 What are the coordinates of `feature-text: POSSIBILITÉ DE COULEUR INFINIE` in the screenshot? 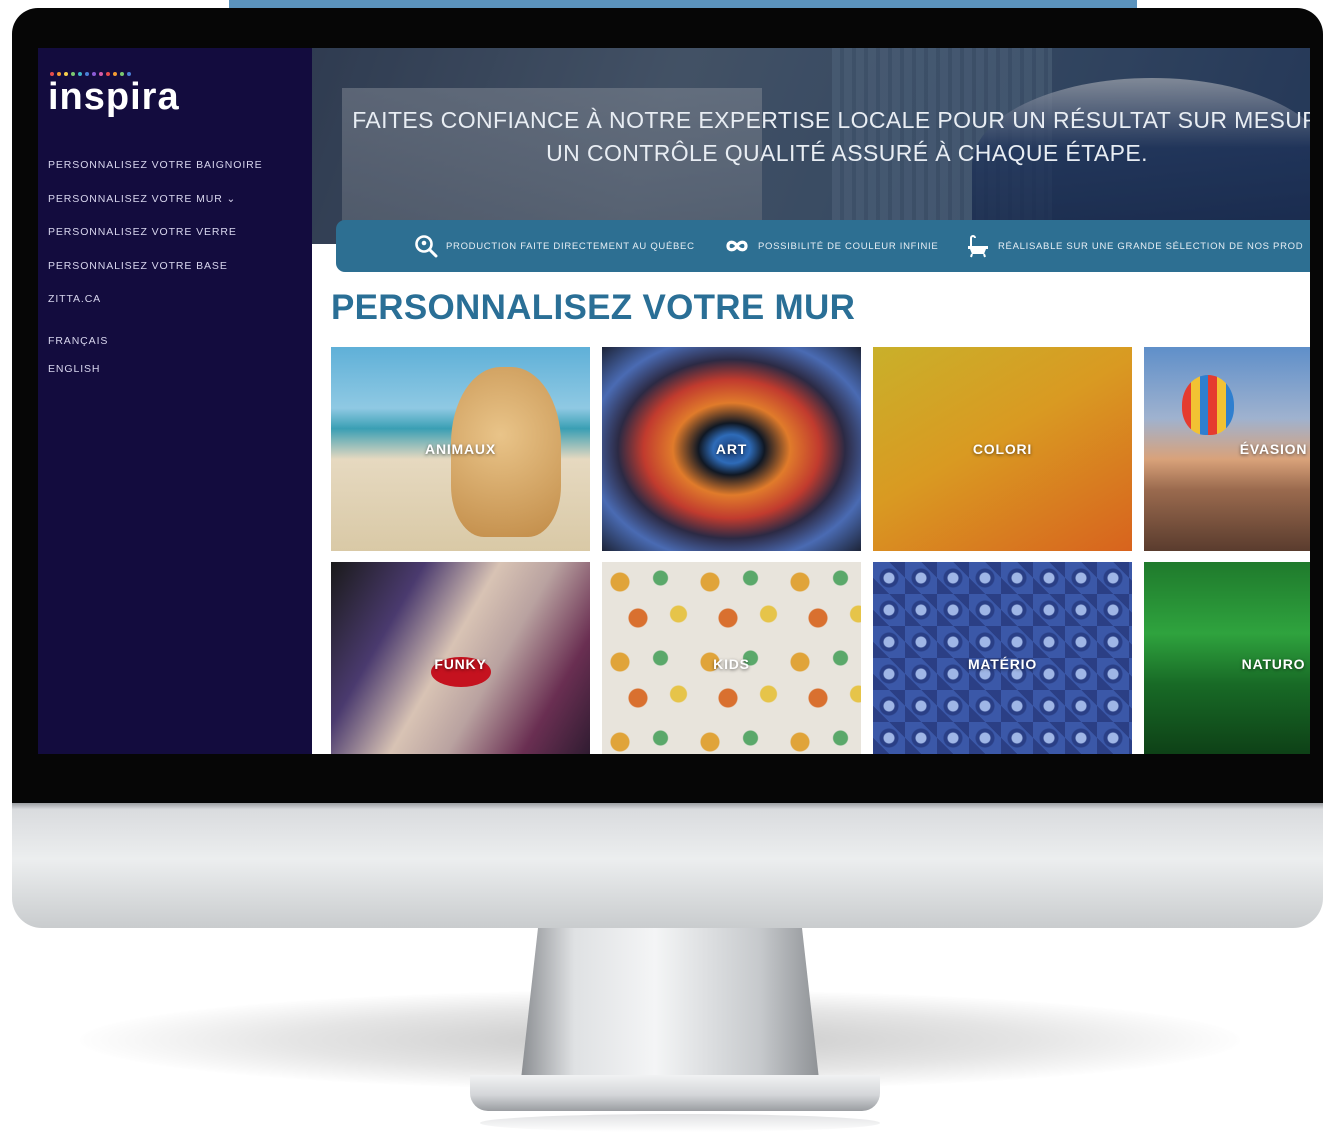 It's located at (848, 246).